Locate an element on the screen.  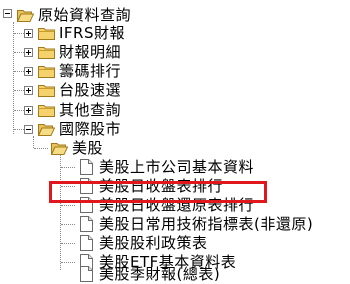
tree-node-label: 美股日常用技術指標表(非還原) is located at coordinates (206, 224).